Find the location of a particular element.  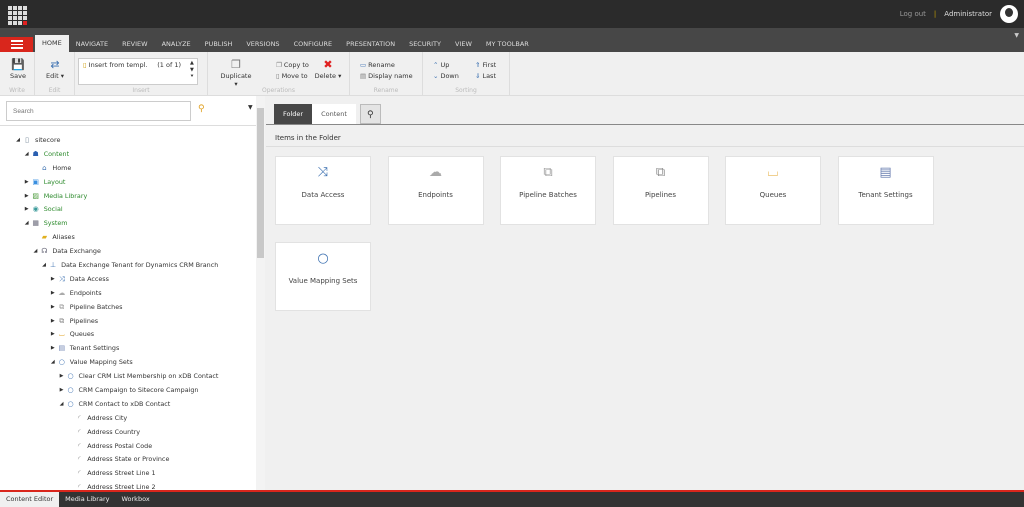

tree-node: ▶ ○ CRM Campaign to Sitecore Campaign is located at coordinates (127, 391).